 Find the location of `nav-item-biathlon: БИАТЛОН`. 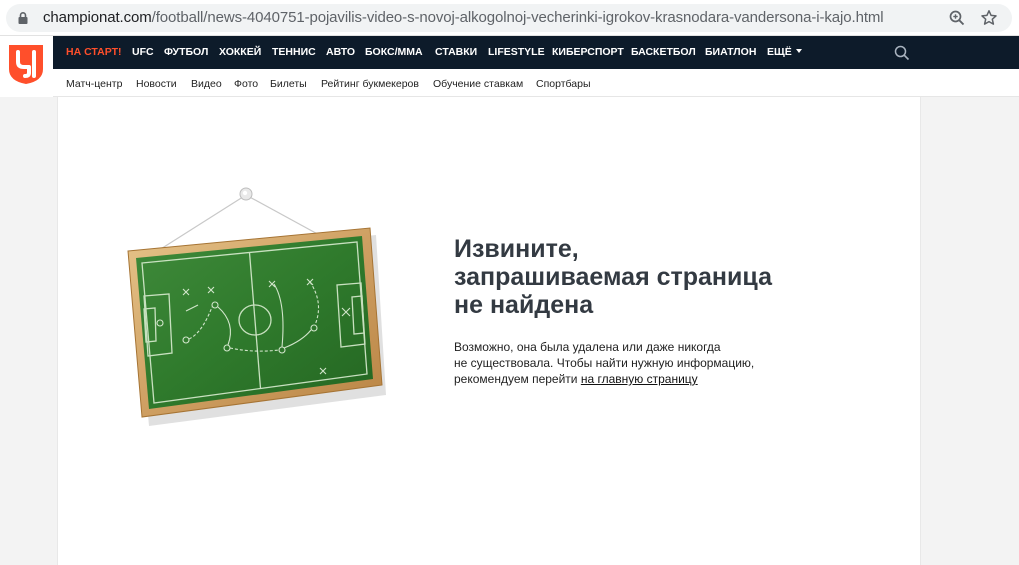

nav-item-biathlon: БИАТЛОН is located at coordinates (730, 52).